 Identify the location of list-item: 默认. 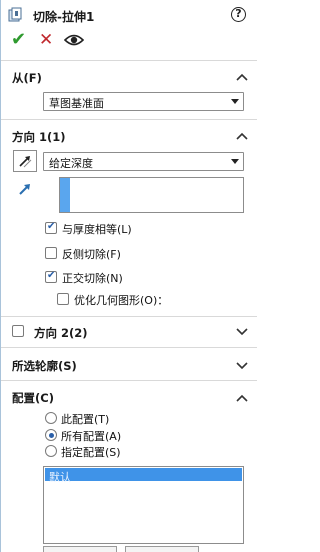
(143, 476).